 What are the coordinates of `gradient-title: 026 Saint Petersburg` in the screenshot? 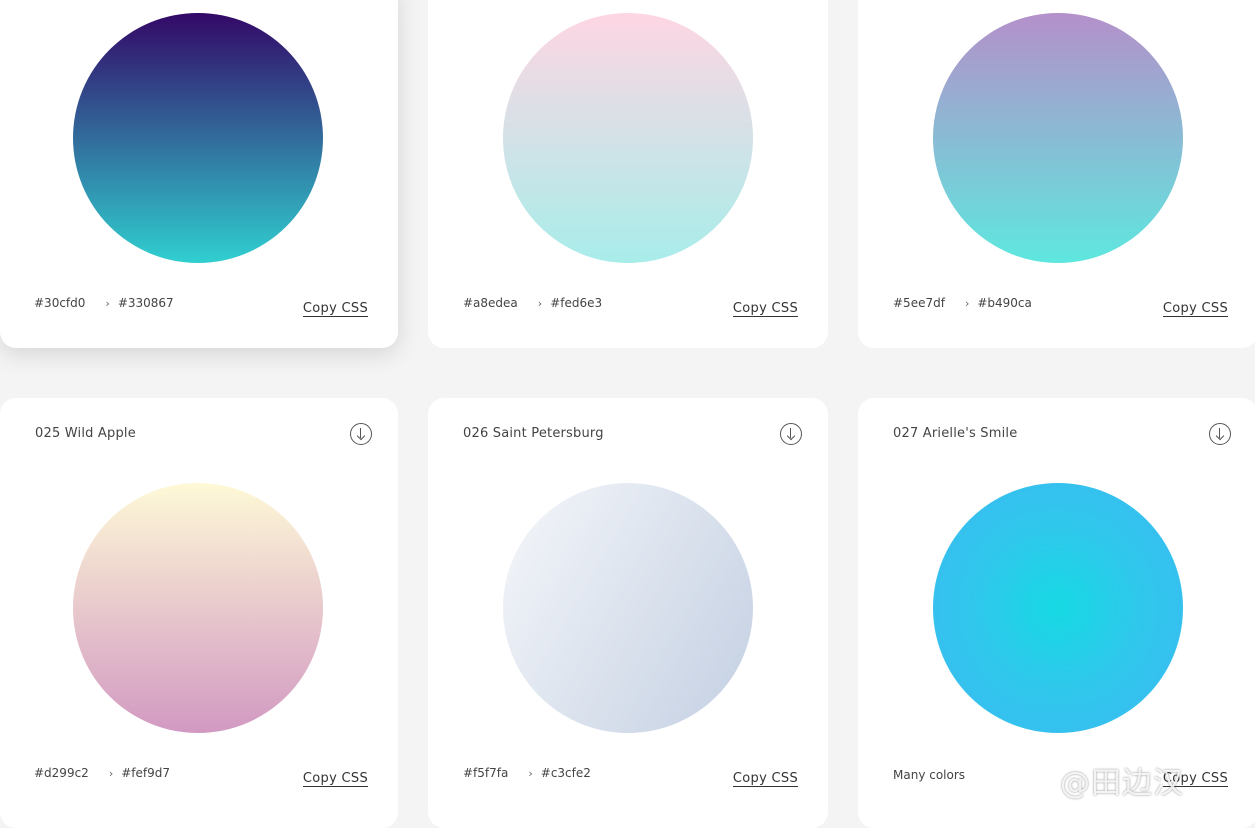 It's located at (533, 433).